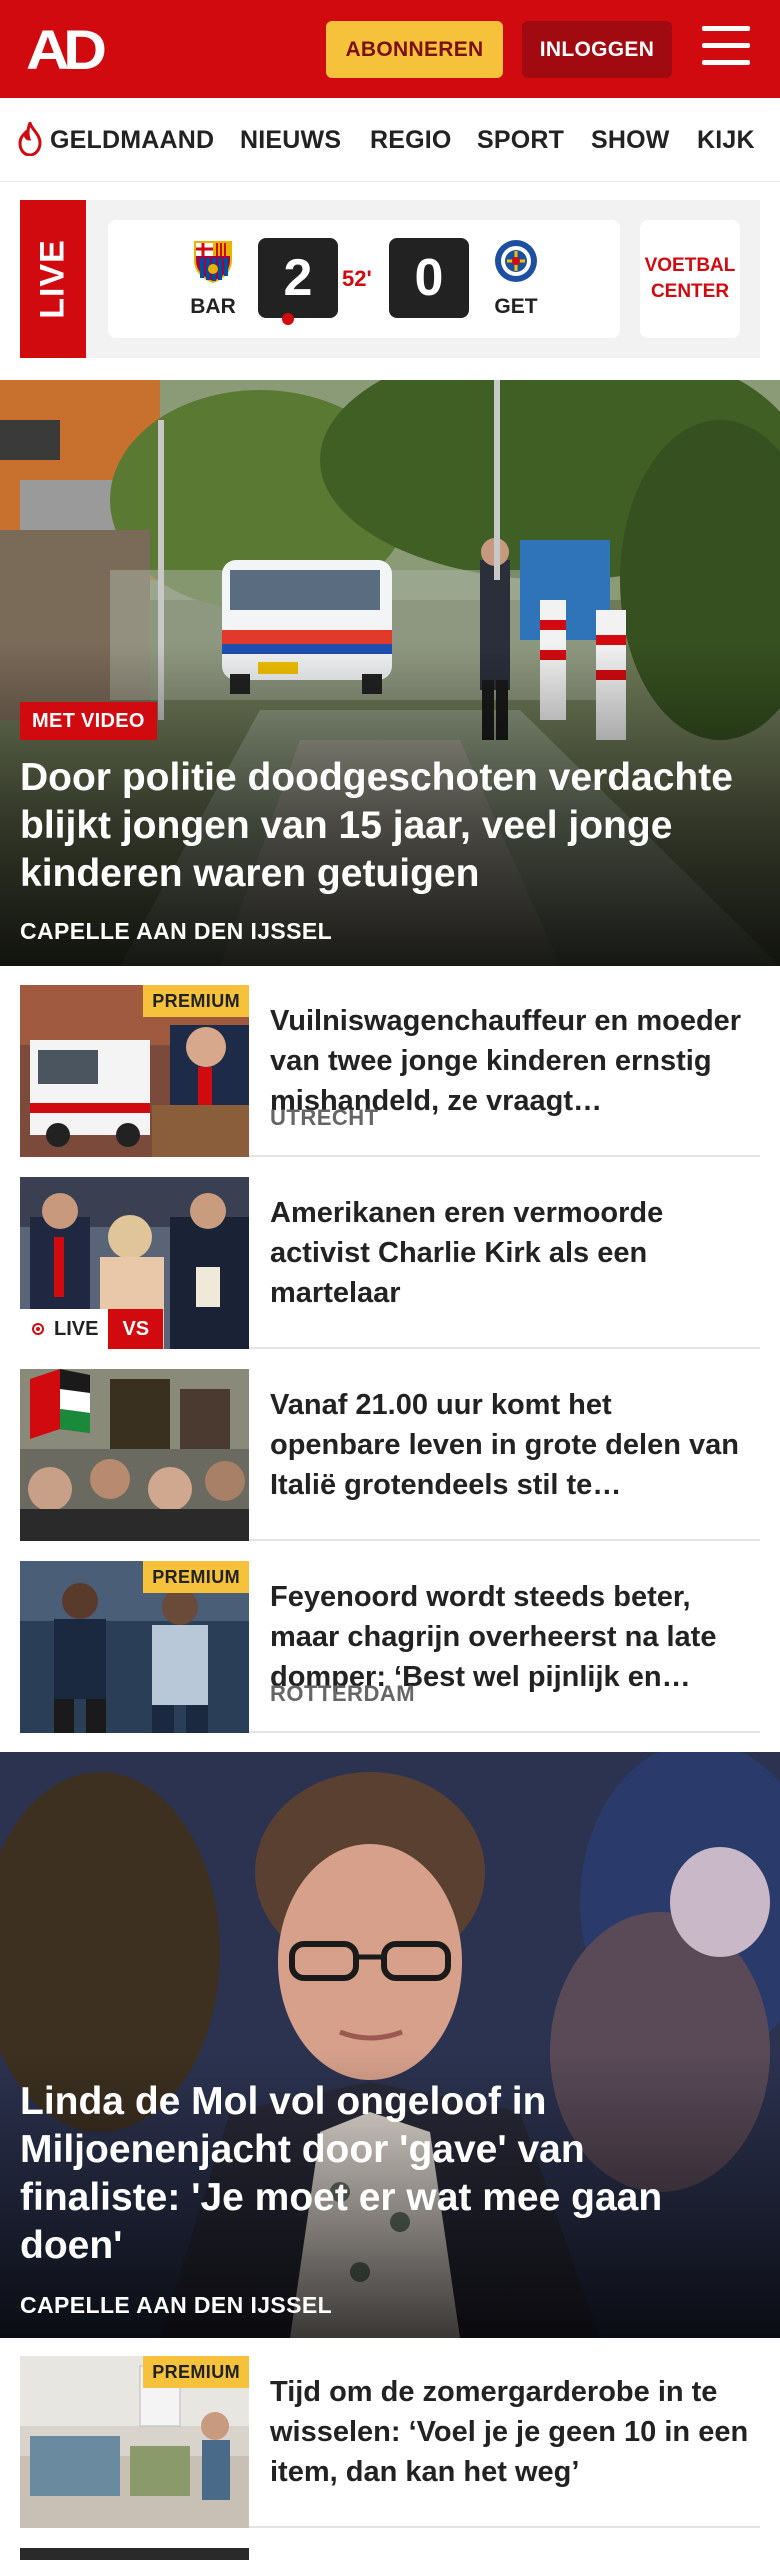 The image size is (780, 2560). I want to click on nav-item-kijk: KIJK, so click(726, 139).